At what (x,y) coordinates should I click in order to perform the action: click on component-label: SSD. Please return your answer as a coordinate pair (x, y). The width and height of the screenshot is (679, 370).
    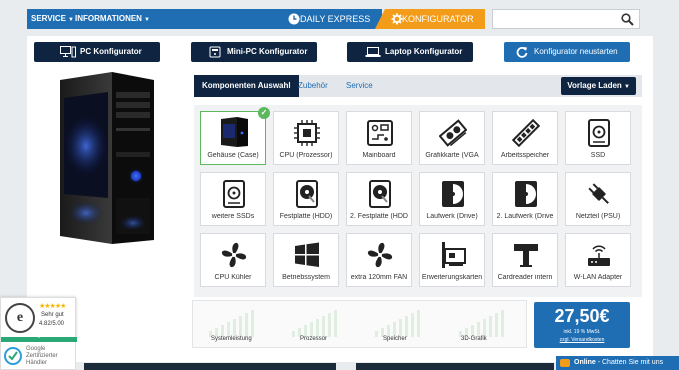
    Looking at the image, I should click on (598, 155).